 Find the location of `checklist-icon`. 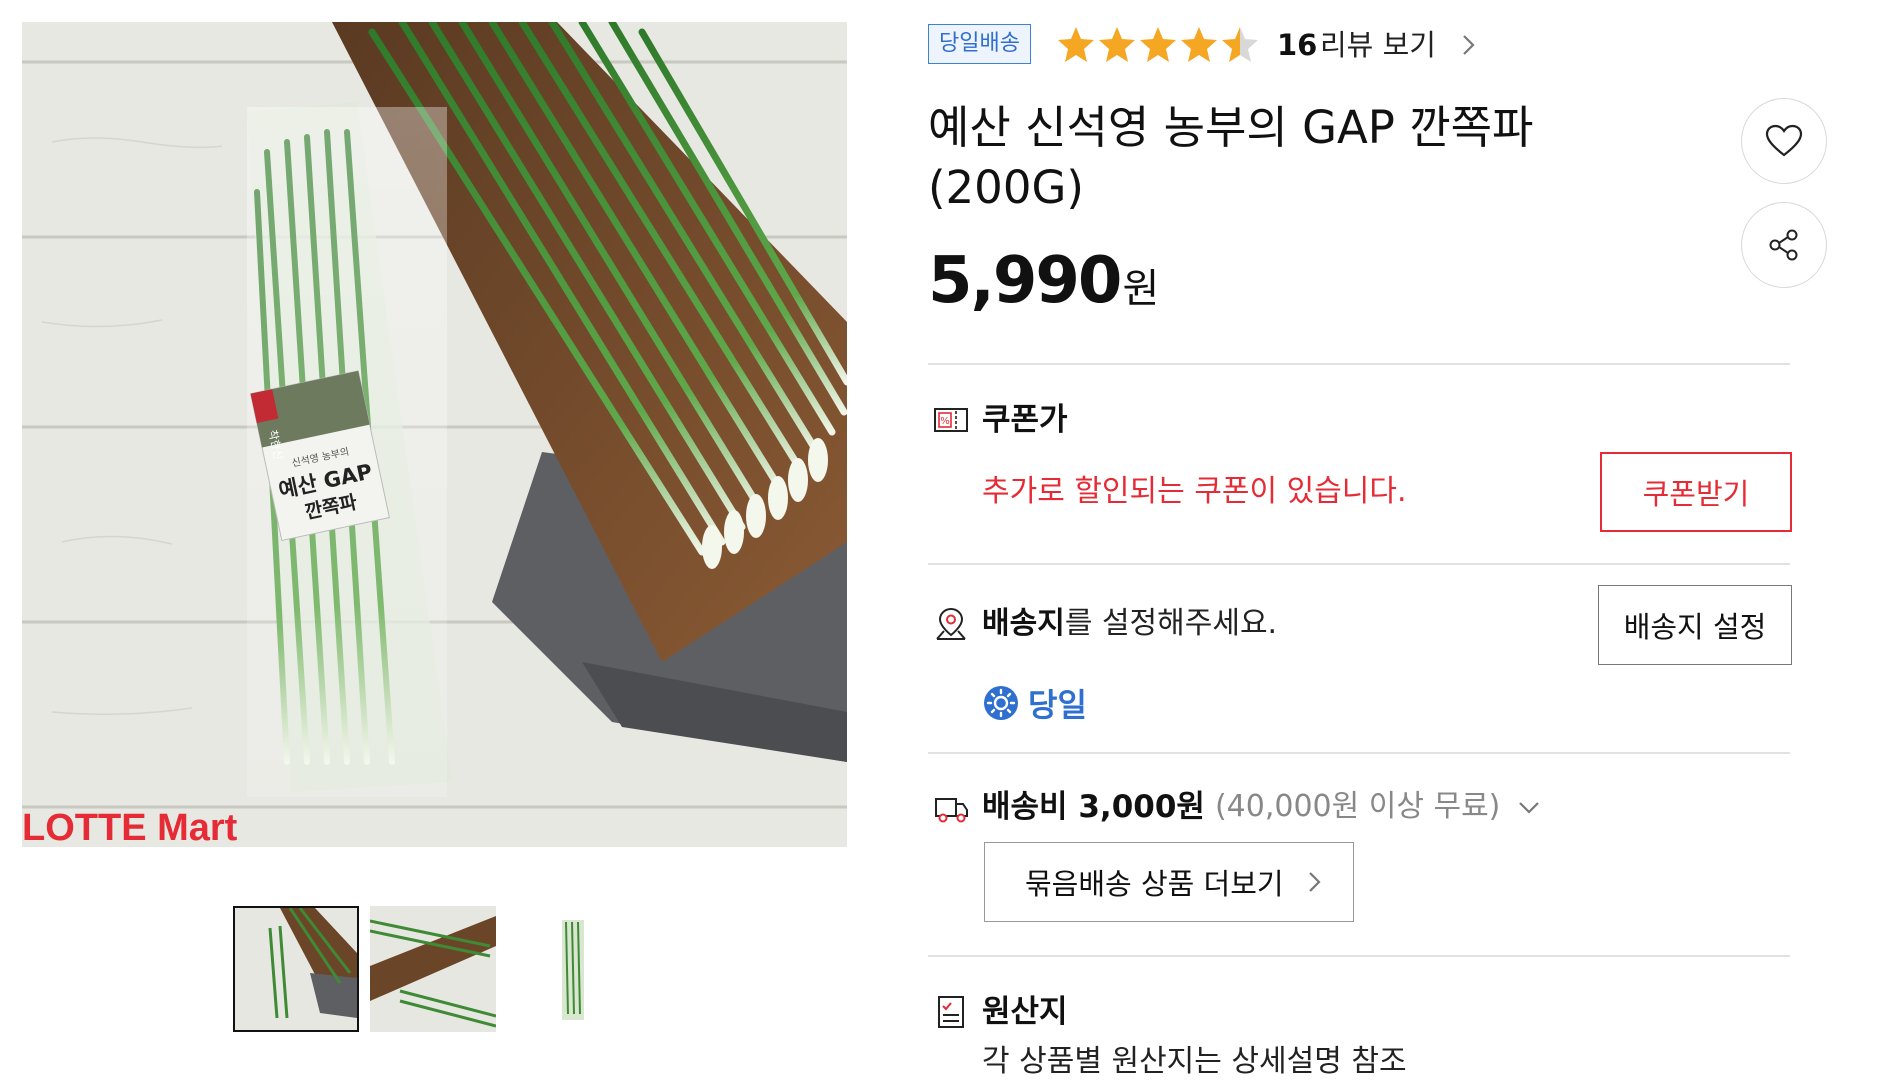

checklist-icon is located at coordinates (951, 1012).